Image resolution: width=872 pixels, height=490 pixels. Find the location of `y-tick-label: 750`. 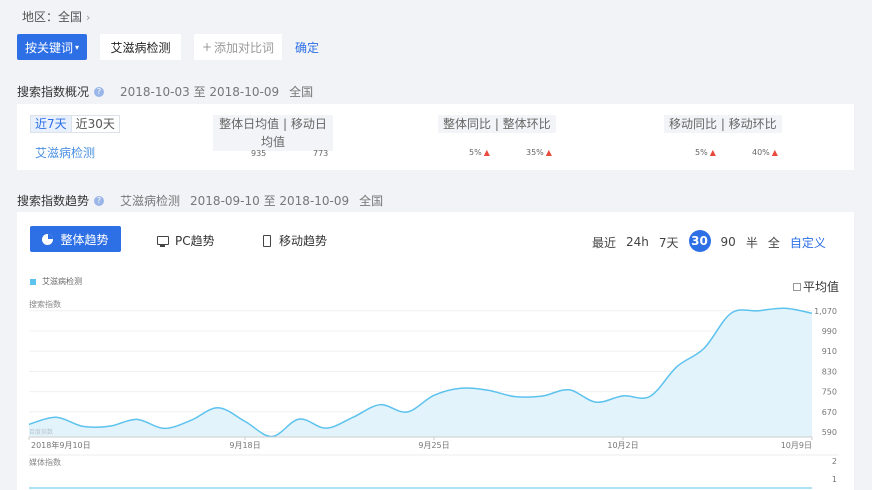

y-tick-label: 750 is located at coordinates (829, 392).